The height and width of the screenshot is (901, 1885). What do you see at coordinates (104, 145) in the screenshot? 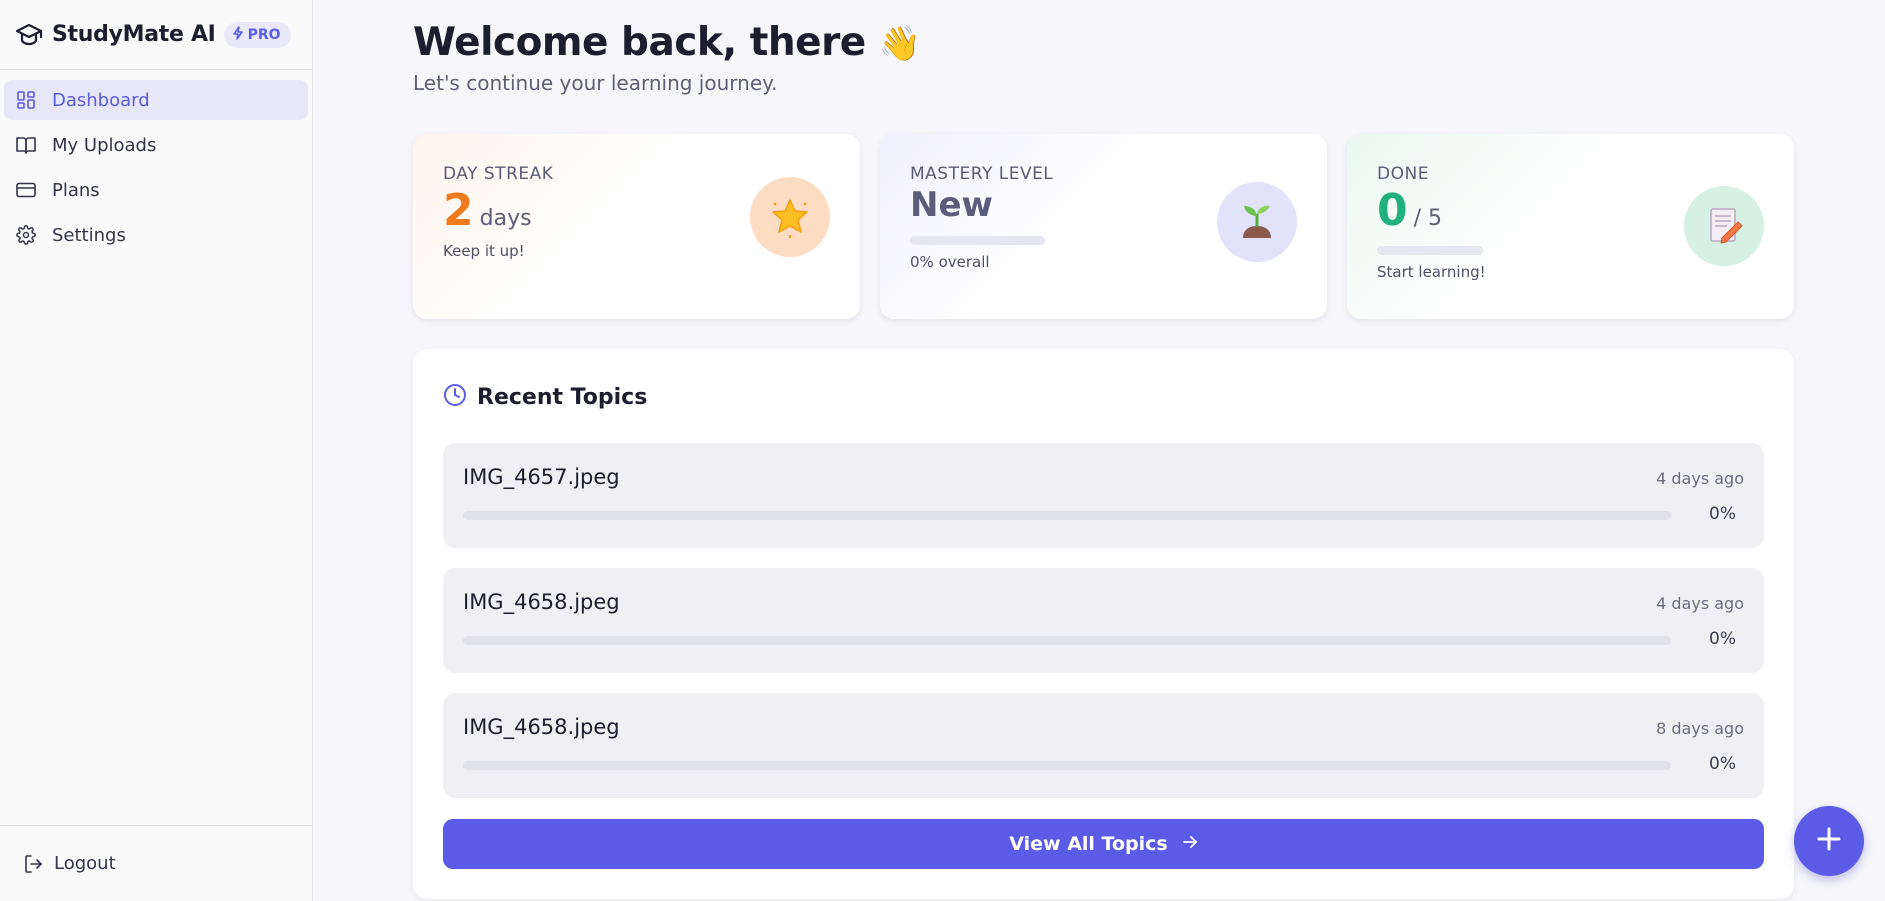
I see `sidebar-item-label: My Uploads` at bounding box center [104, 145].